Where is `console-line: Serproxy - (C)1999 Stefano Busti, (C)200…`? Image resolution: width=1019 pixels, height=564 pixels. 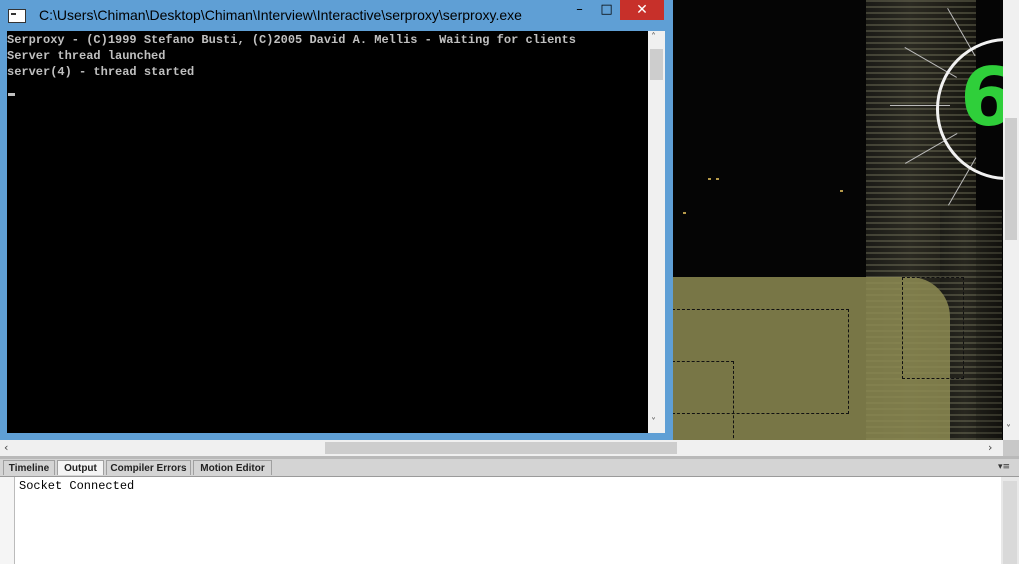 console-line: Serproxy - (C)1999 Stefano Busti, (C)200… is located at coordinates (291, 40).